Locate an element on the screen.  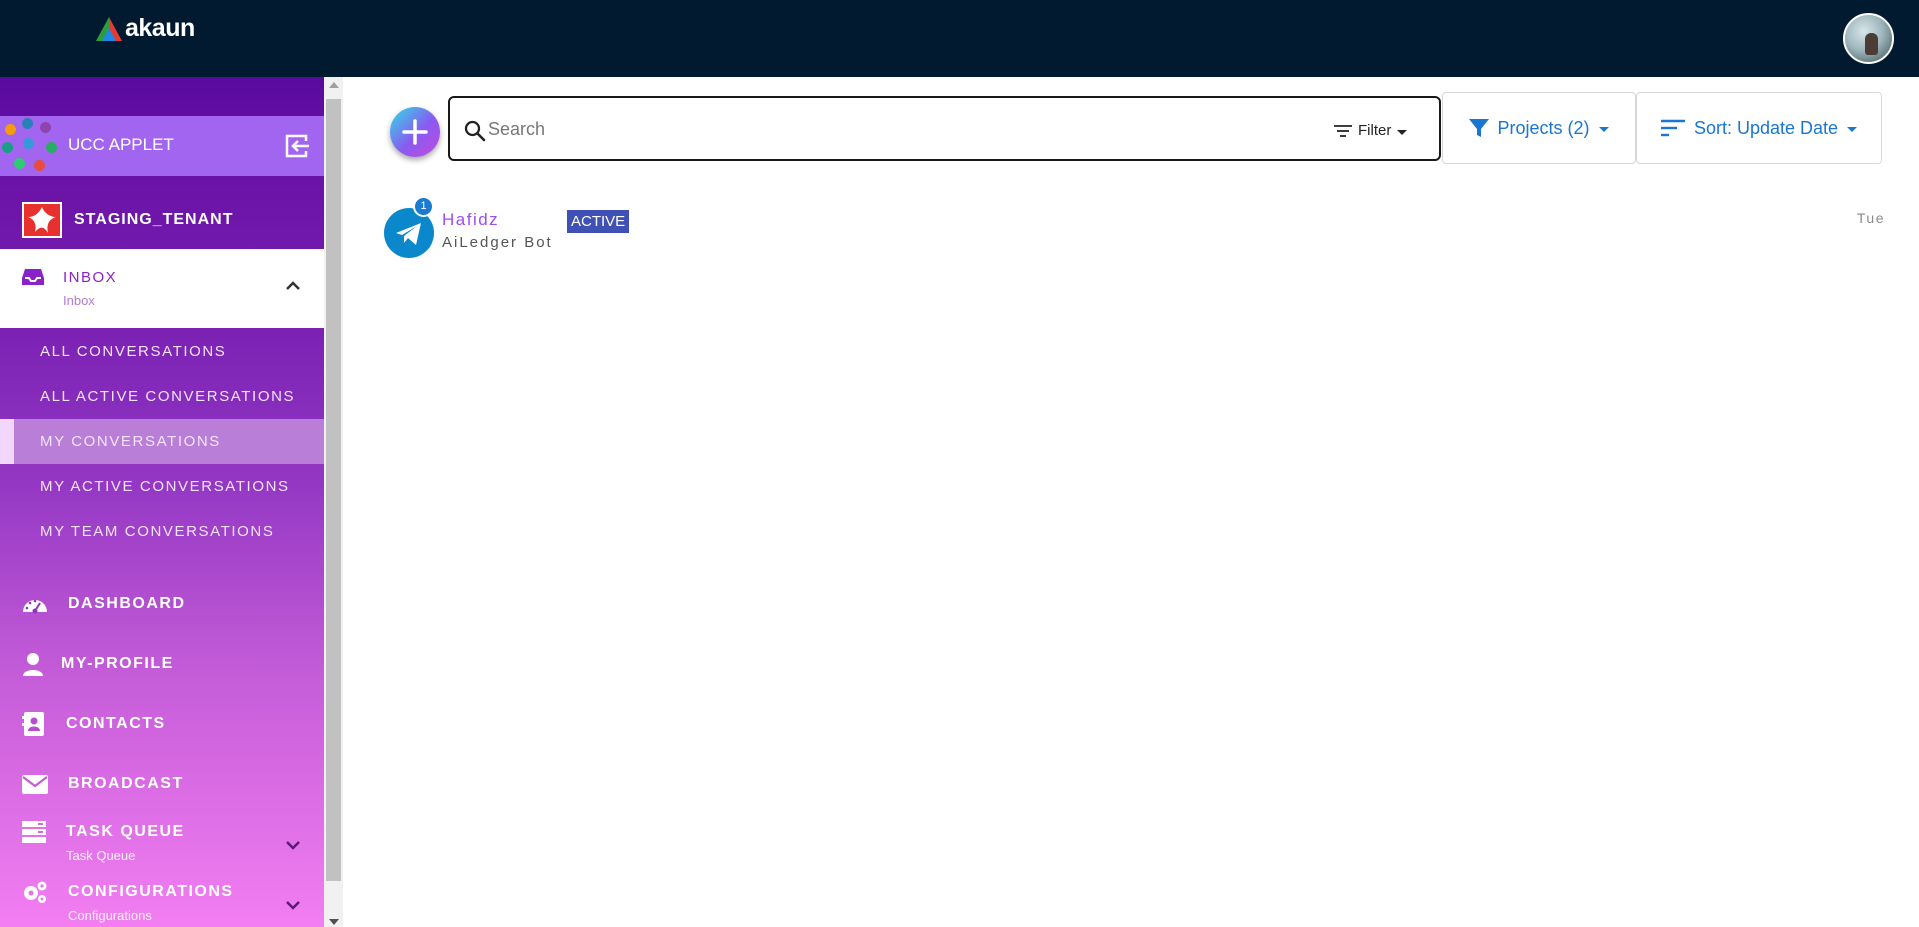
gears-icon is located at coordinates (35, 892).